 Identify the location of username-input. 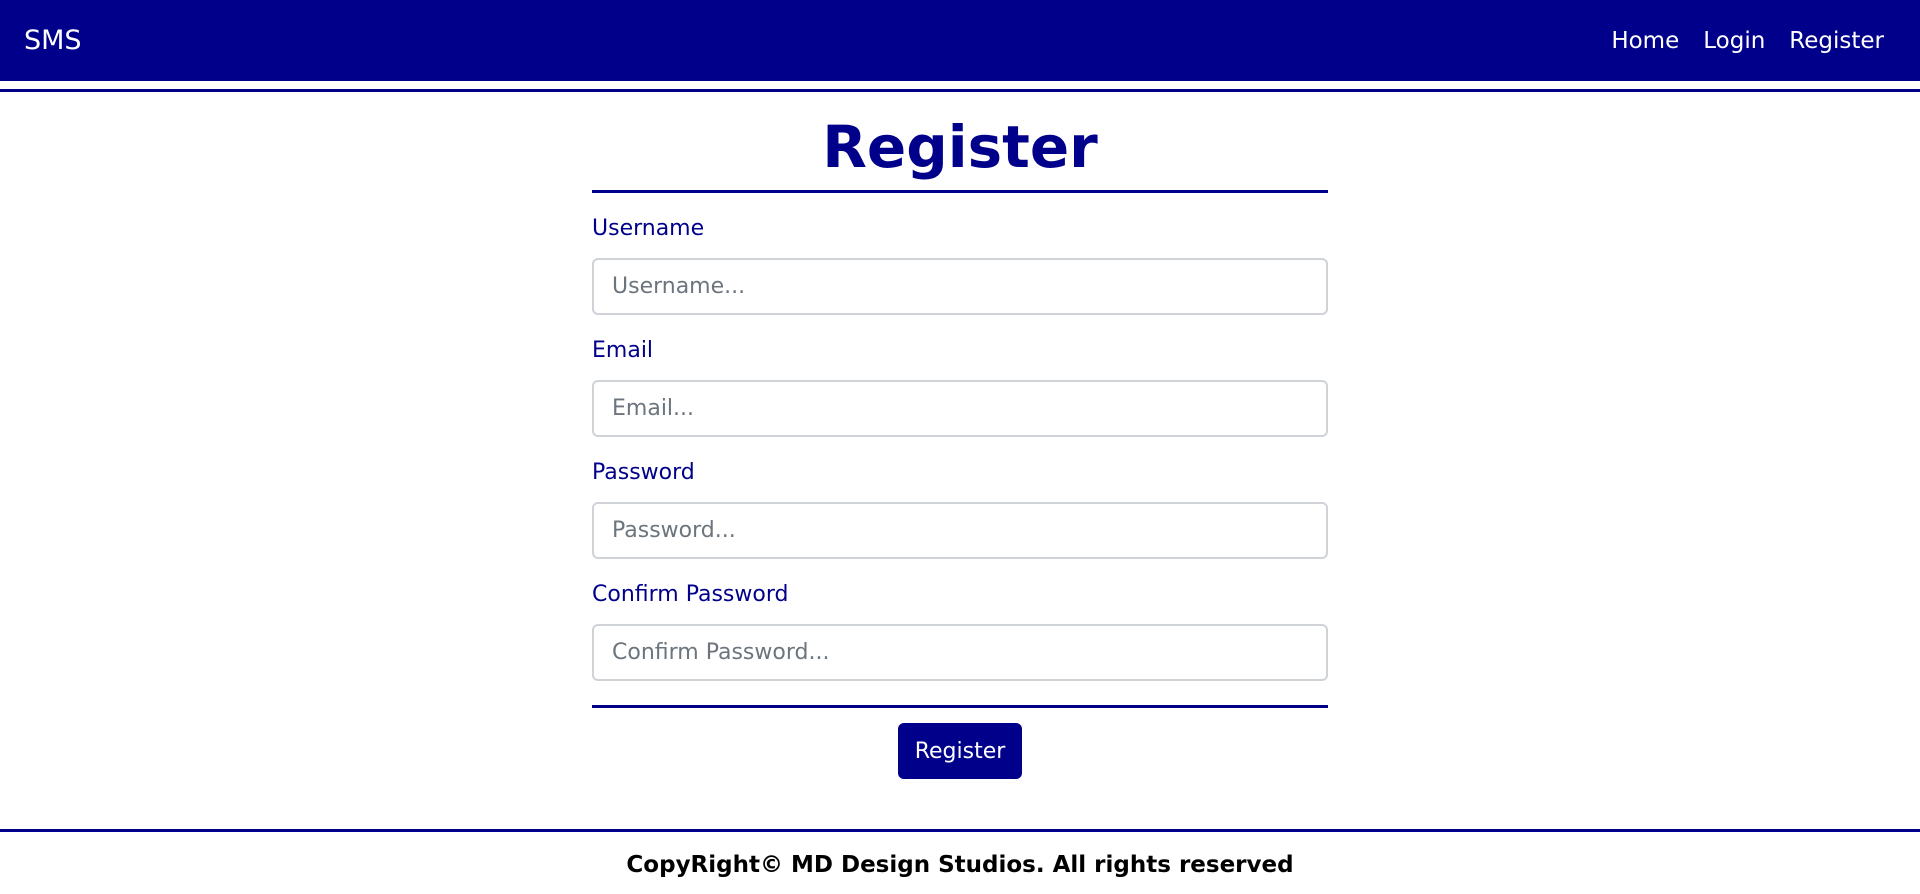
(960, 286).